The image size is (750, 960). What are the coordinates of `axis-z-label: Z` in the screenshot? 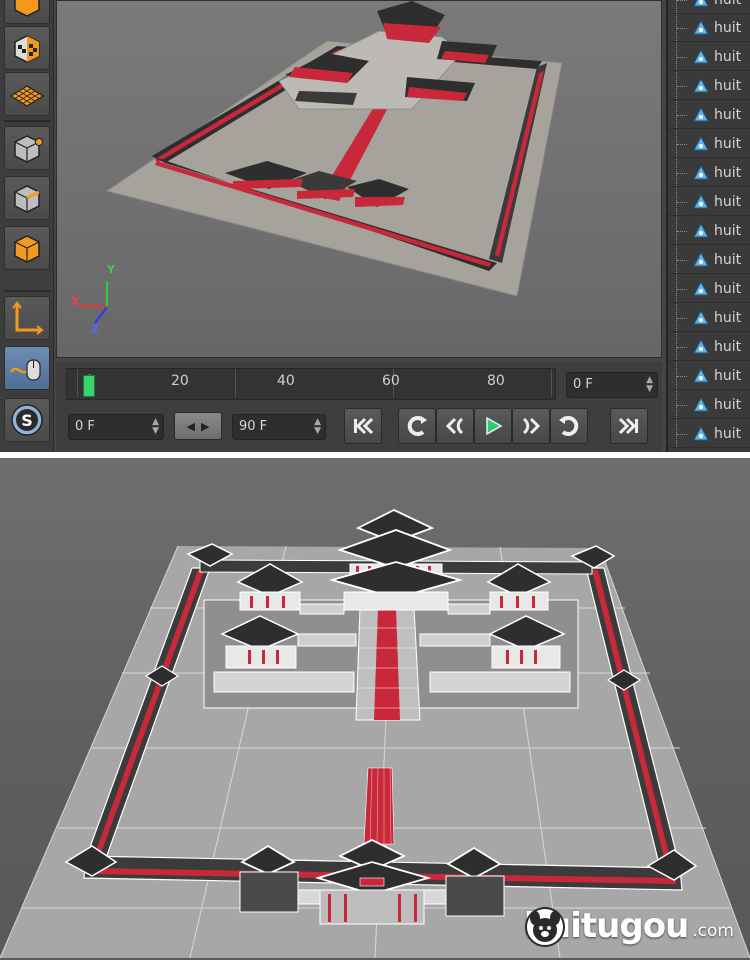 It's located at (95, 329).